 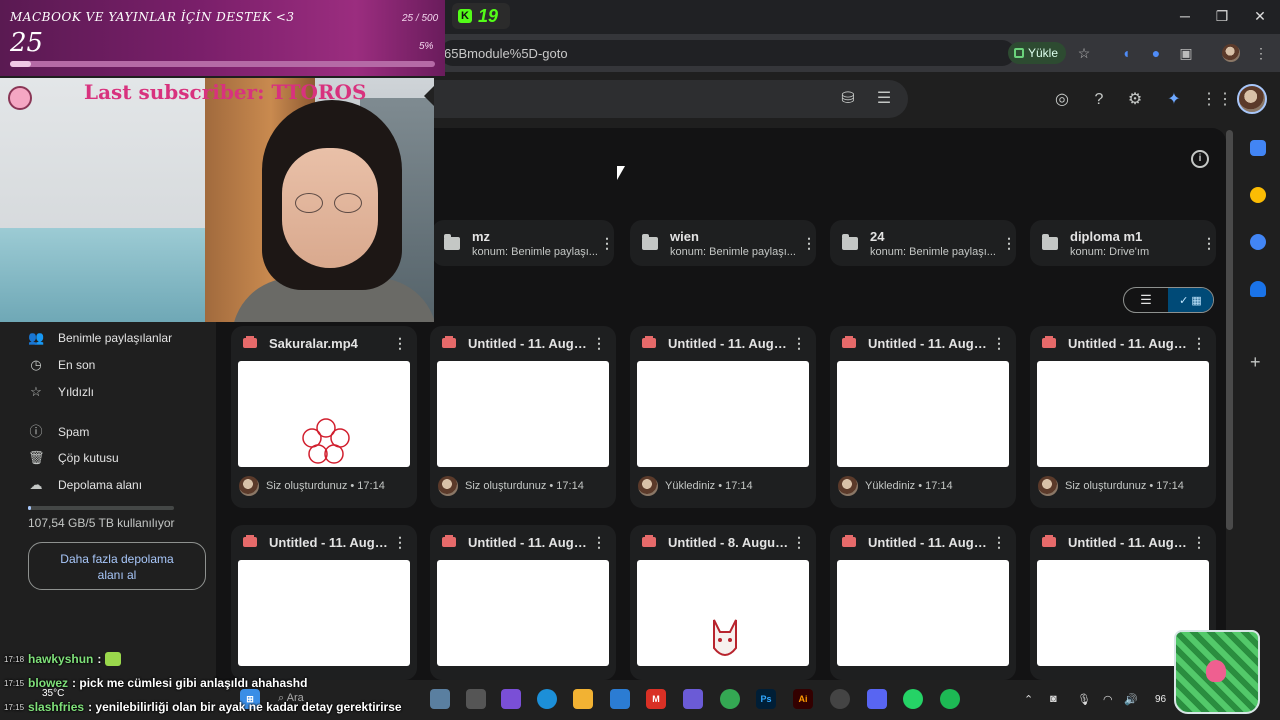 What do you see at coordinates (85, 485) in the screenshot?
I see `sidebar-item-storage: ☁ Depolama alanı` at bounding box center [85, 485].